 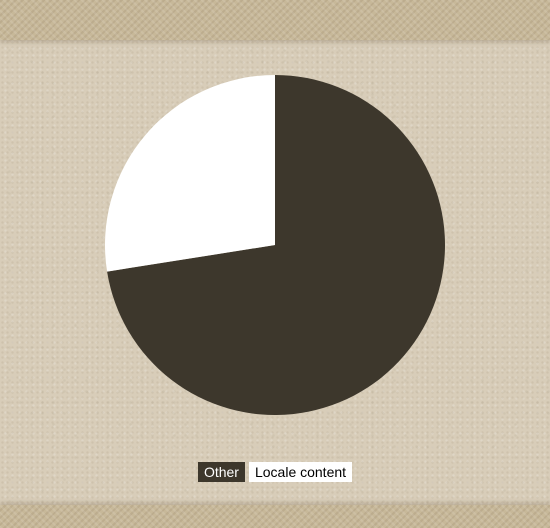 What do you see at coordinates (300, 472) in the screenshot?
I see `legend-item-locale-content: Locale content` at bounding box center [300, 472].